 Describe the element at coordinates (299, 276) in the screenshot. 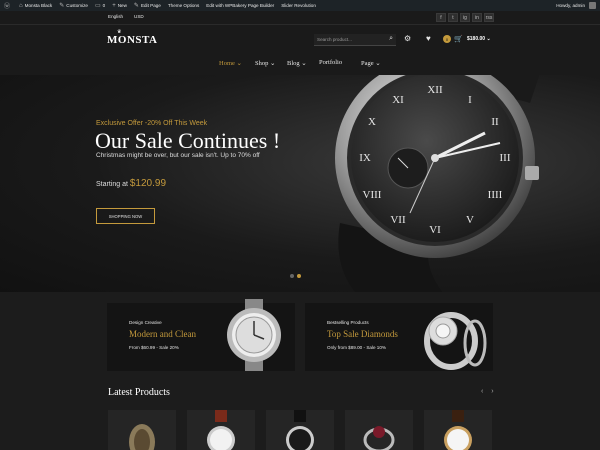

I see `slider-dot-active` at that location.